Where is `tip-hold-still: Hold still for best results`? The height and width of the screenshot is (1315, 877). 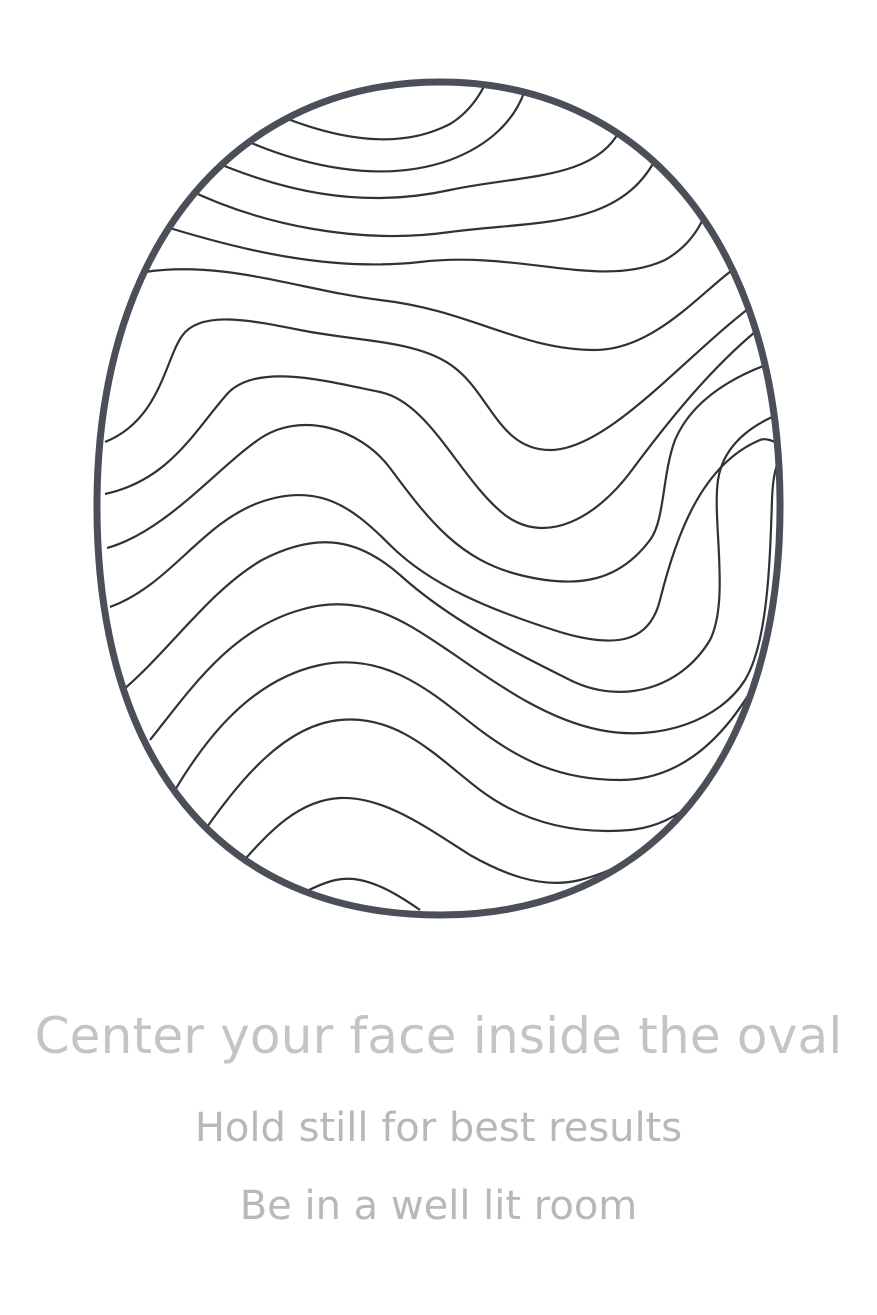
tip-hold-still: Hold still for best results is located at coordinates (438, 1128).